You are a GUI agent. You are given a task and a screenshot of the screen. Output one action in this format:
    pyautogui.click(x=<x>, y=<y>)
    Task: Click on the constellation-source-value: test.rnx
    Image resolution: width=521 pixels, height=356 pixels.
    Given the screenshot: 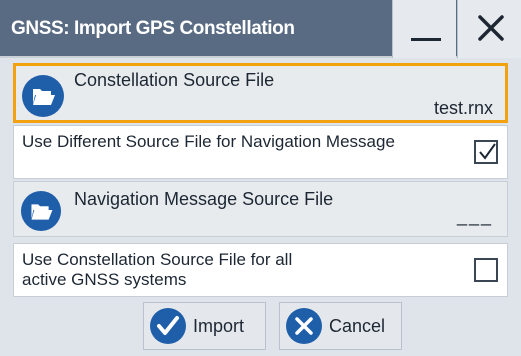 What is the action you would take?
    pyautogui.click(x=463, y=108)
    